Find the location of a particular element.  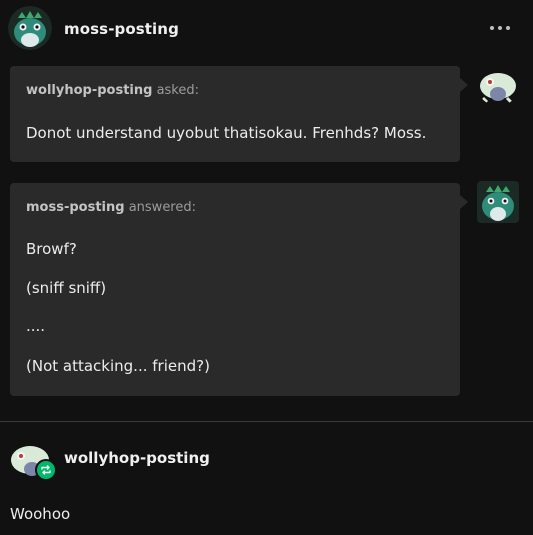

post-header: moss-posting is located at coordinates (266, 29).